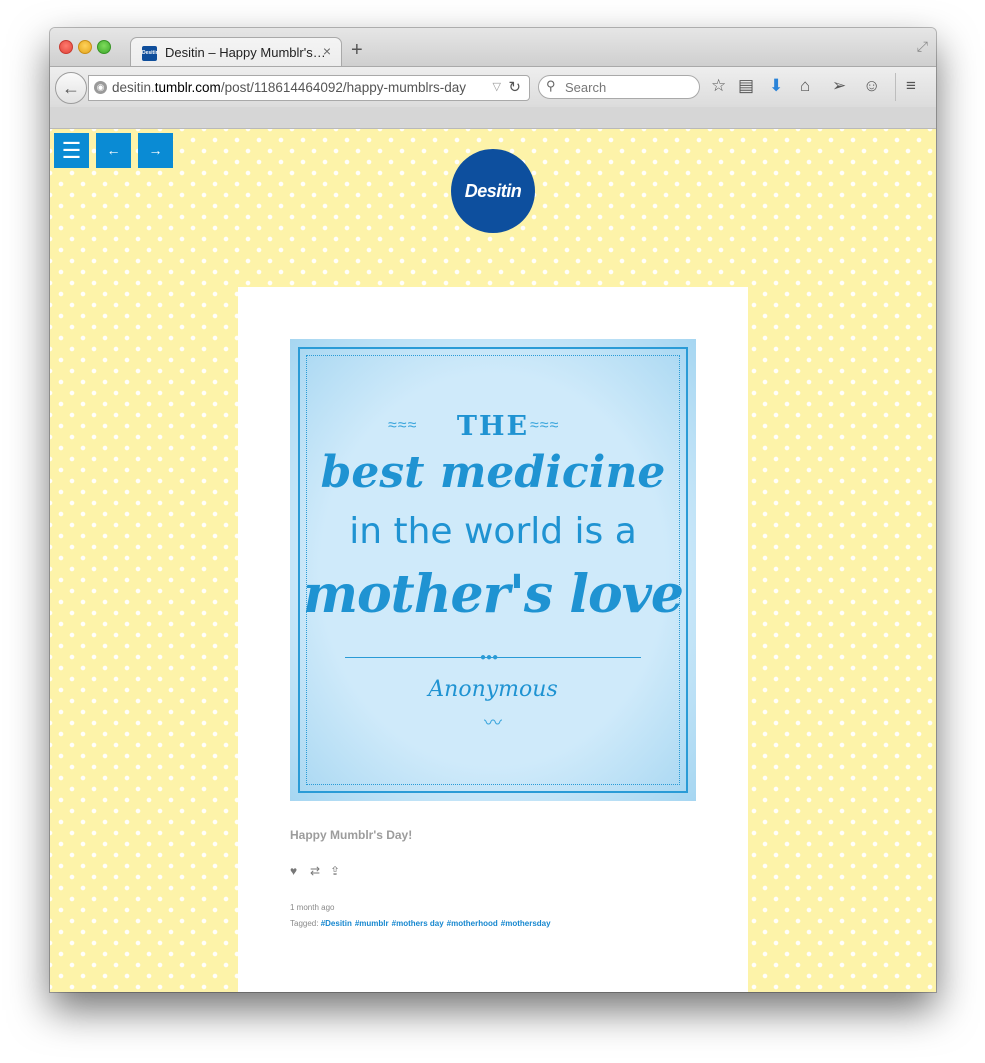  Describe the element at coordinates (343, 87) in the screenshot. I see `url-path: /post/118614464092/happy-mumblrs-day` at that location.